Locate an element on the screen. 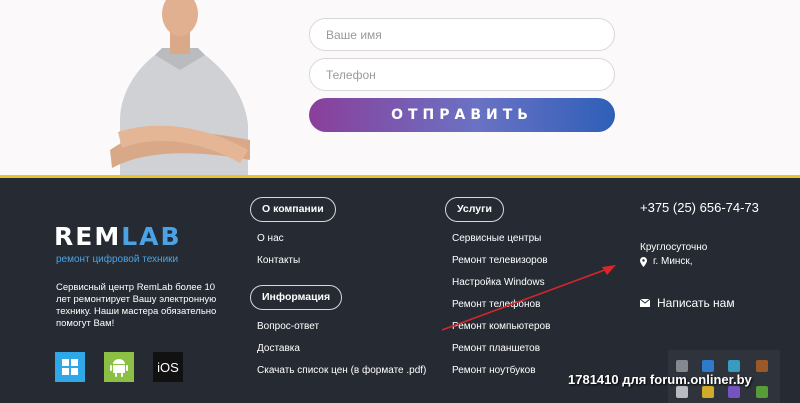 The image size is (800, 403). link-tablet-repair: Ремонт планшетов is located at coordinates (496, 348).